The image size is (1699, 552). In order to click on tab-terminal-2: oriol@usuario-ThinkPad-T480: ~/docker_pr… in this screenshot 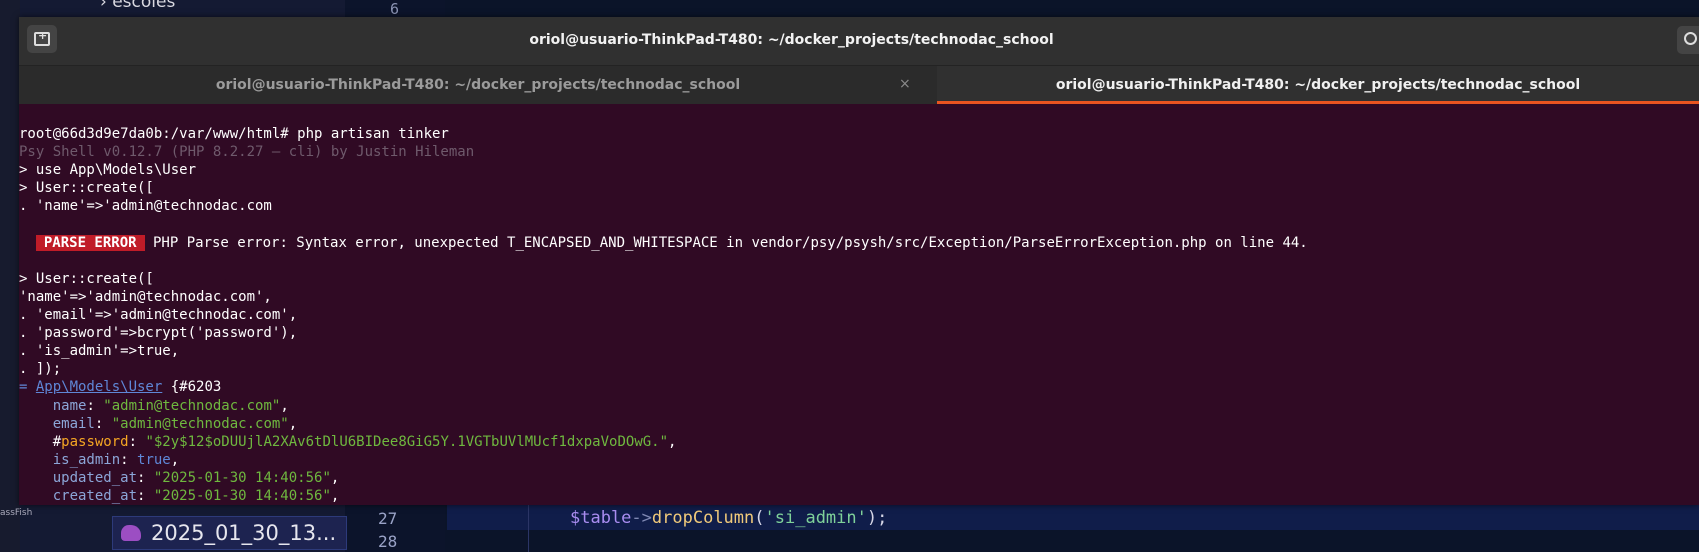, I will do `click(1318, 85)`.